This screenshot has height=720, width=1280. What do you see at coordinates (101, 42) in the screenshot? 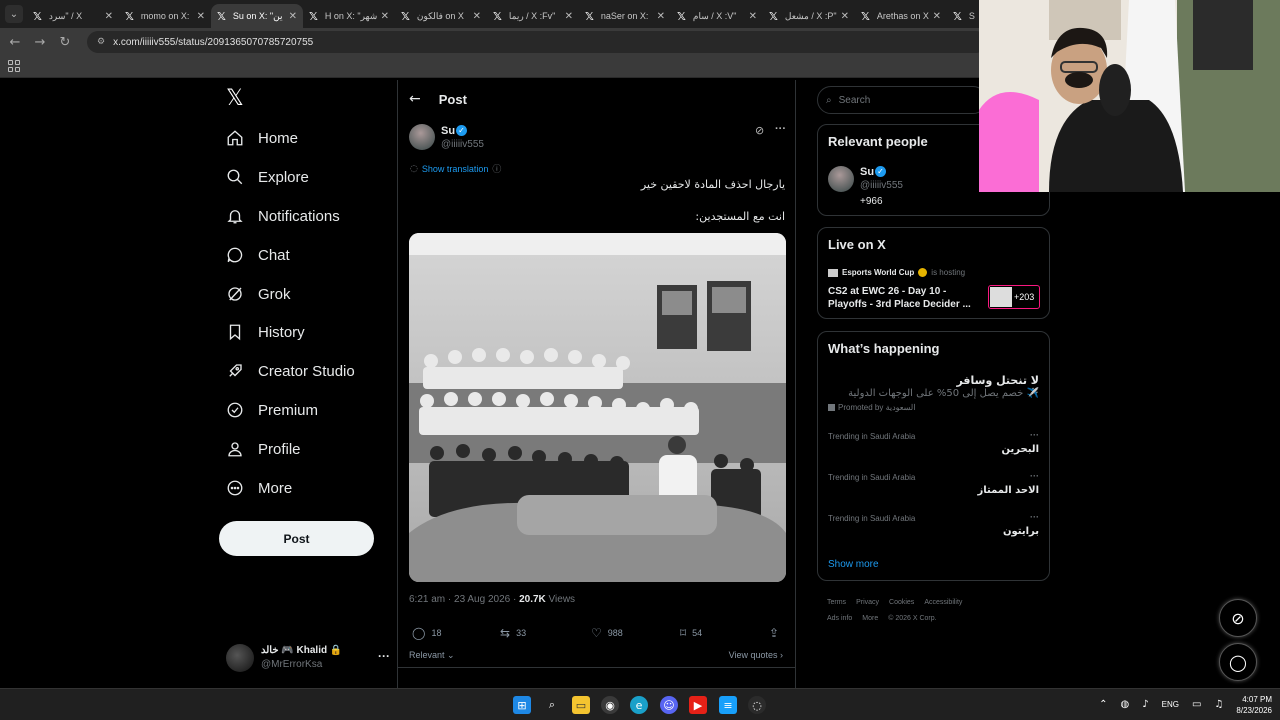
I see `site-info-icon: ⚙` at bounding box center [101, 42].